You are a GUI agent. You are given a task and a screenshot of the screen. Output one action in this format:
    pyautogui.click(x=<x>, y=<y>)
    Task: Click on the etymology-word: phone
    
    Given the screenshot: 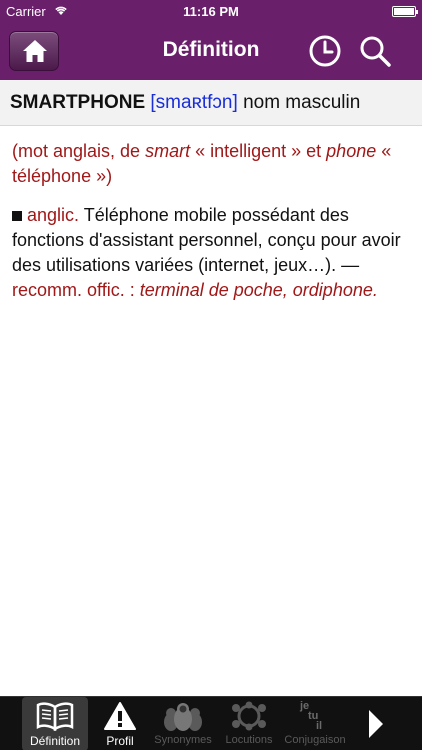 What is the action you would take?
    pyautogui.click(x=351, y=151)
    